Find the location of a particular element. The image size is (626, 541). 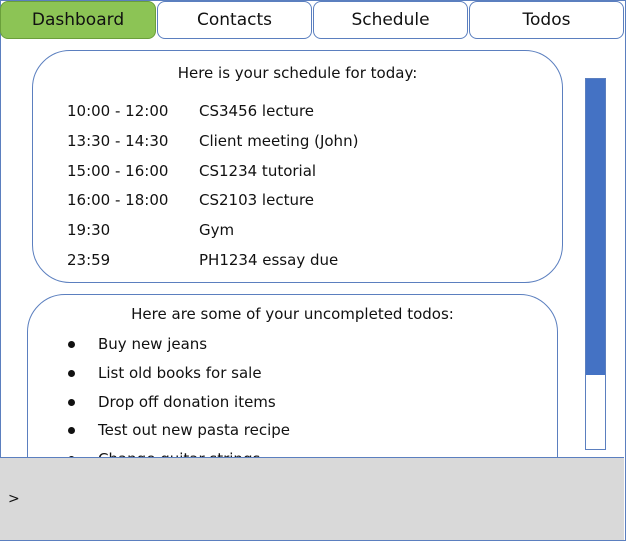

schedule-time: 19:30 is located at coordinates (89, 230).